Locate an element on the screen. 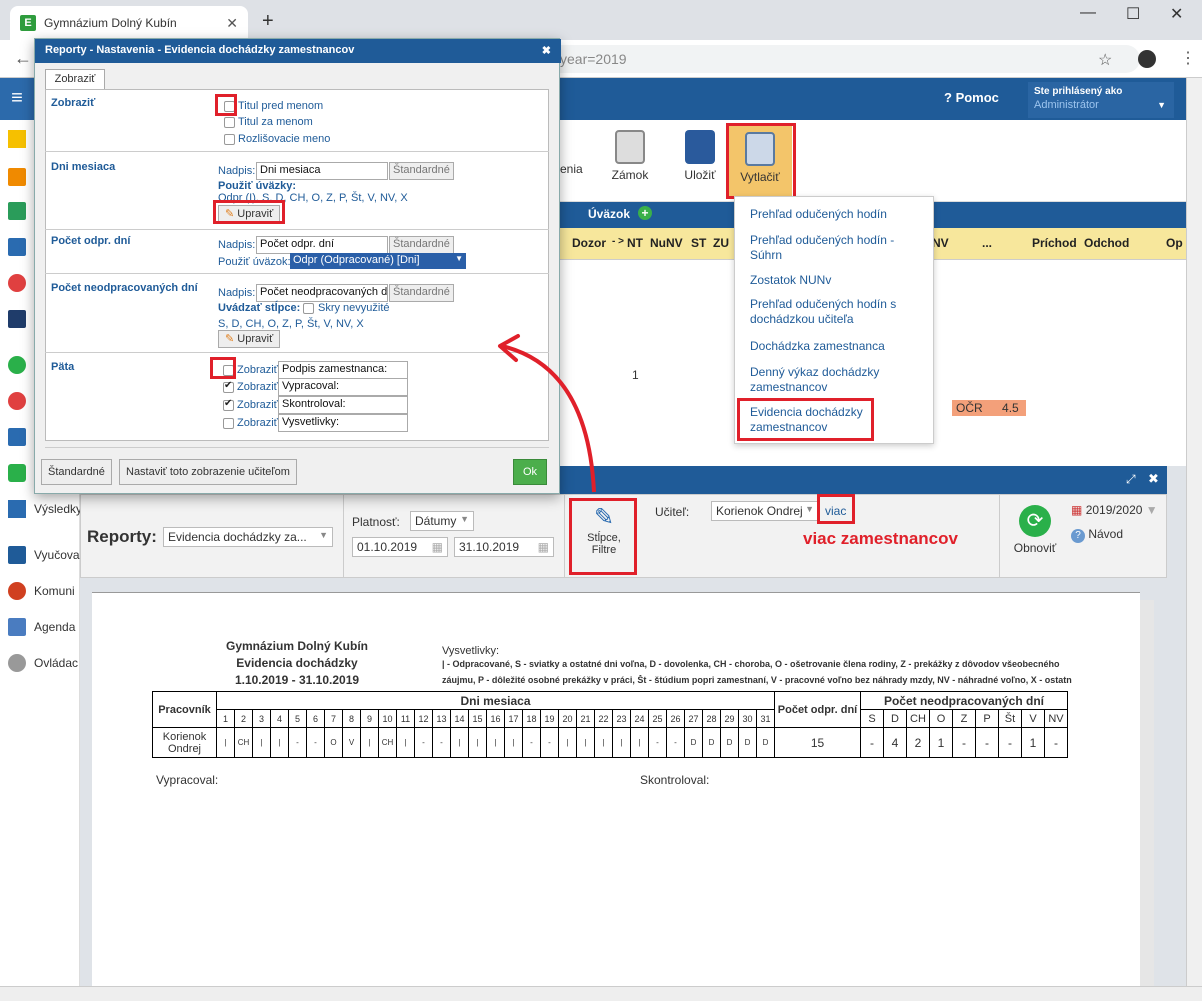  neodpr-header: CH is located at coordinates (918, 718).